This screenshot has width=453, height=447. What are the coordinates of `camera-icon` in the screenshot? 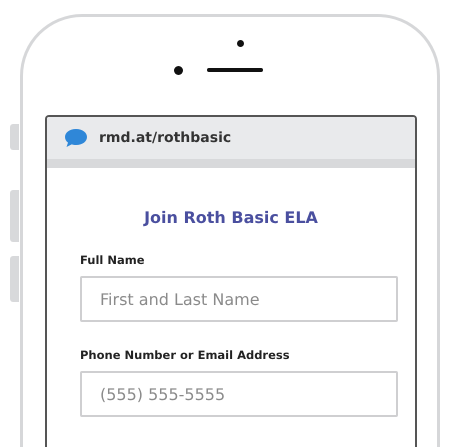 It's located at (240, 43).